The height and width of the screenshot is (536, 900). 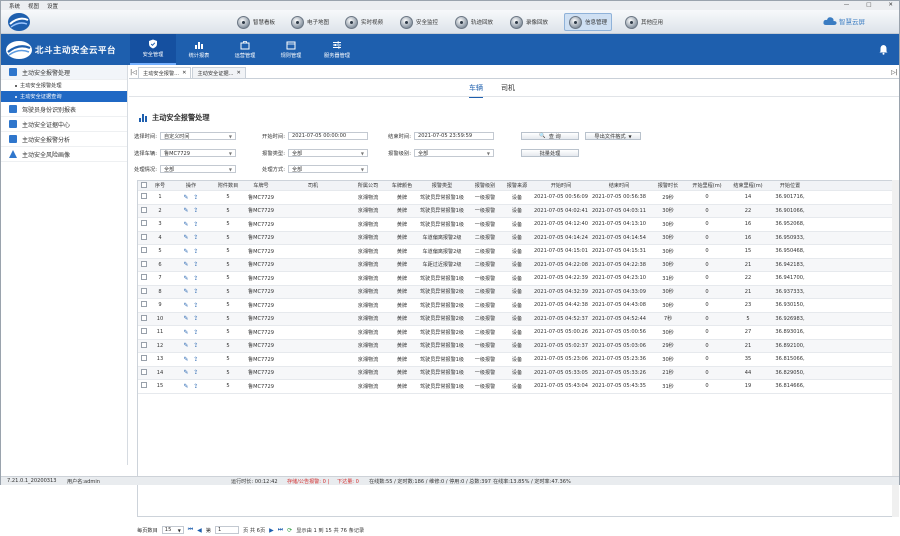 What do you see at coordinates (474, 22) in the screenshot?
I see `toolbar-track-button: 轨迹回放` at bounding box center [474, 22].